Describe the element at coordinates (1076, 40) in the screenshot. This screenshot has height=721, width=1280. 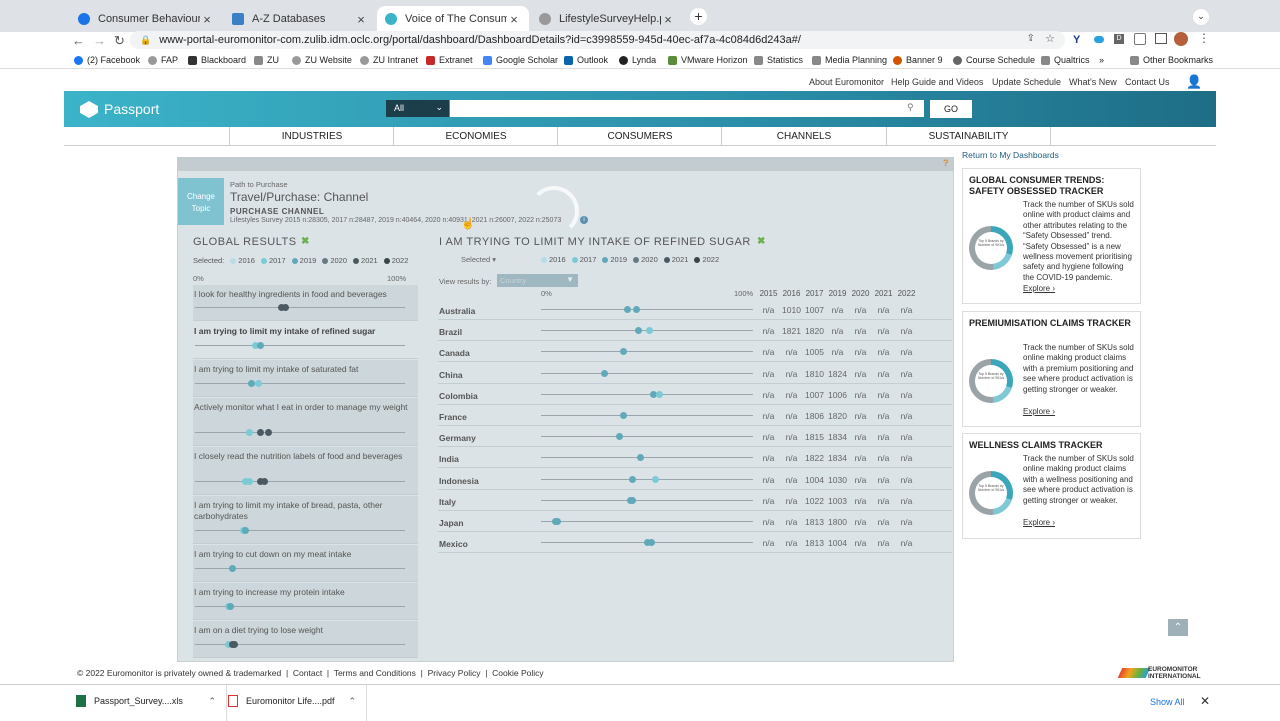
I see `extension-icon: Y` at that location.